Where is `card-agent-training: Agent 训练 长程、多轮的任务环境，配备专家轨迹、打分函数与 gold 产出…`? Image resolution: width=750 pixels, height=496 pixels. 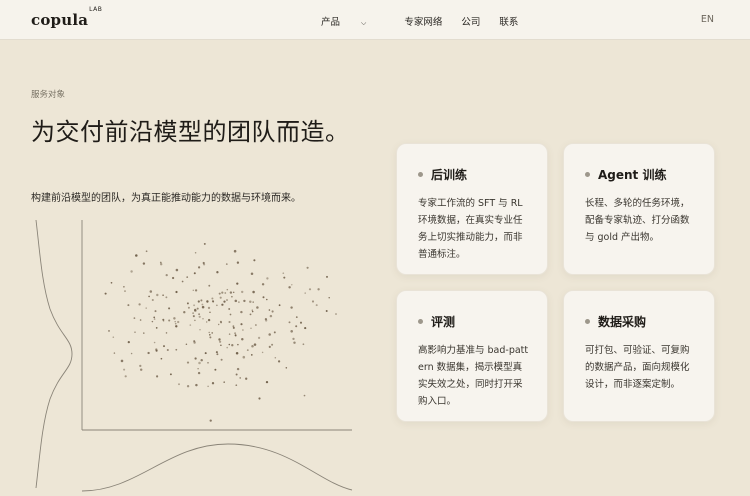
card-agent-training: Agent 训练 长程、多轮的任务环境，配备专家轨迹、打分函数与 gold 产出… is located at coordinates (639, 209).